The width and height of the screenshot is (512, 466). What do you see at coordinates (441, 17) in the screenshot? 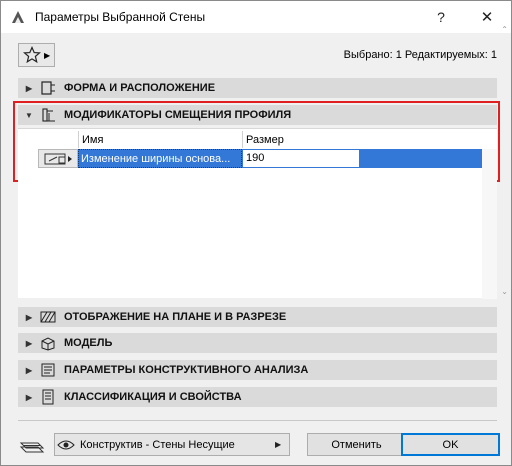
I see `help-button: ?` at bounding box center [441, 17].